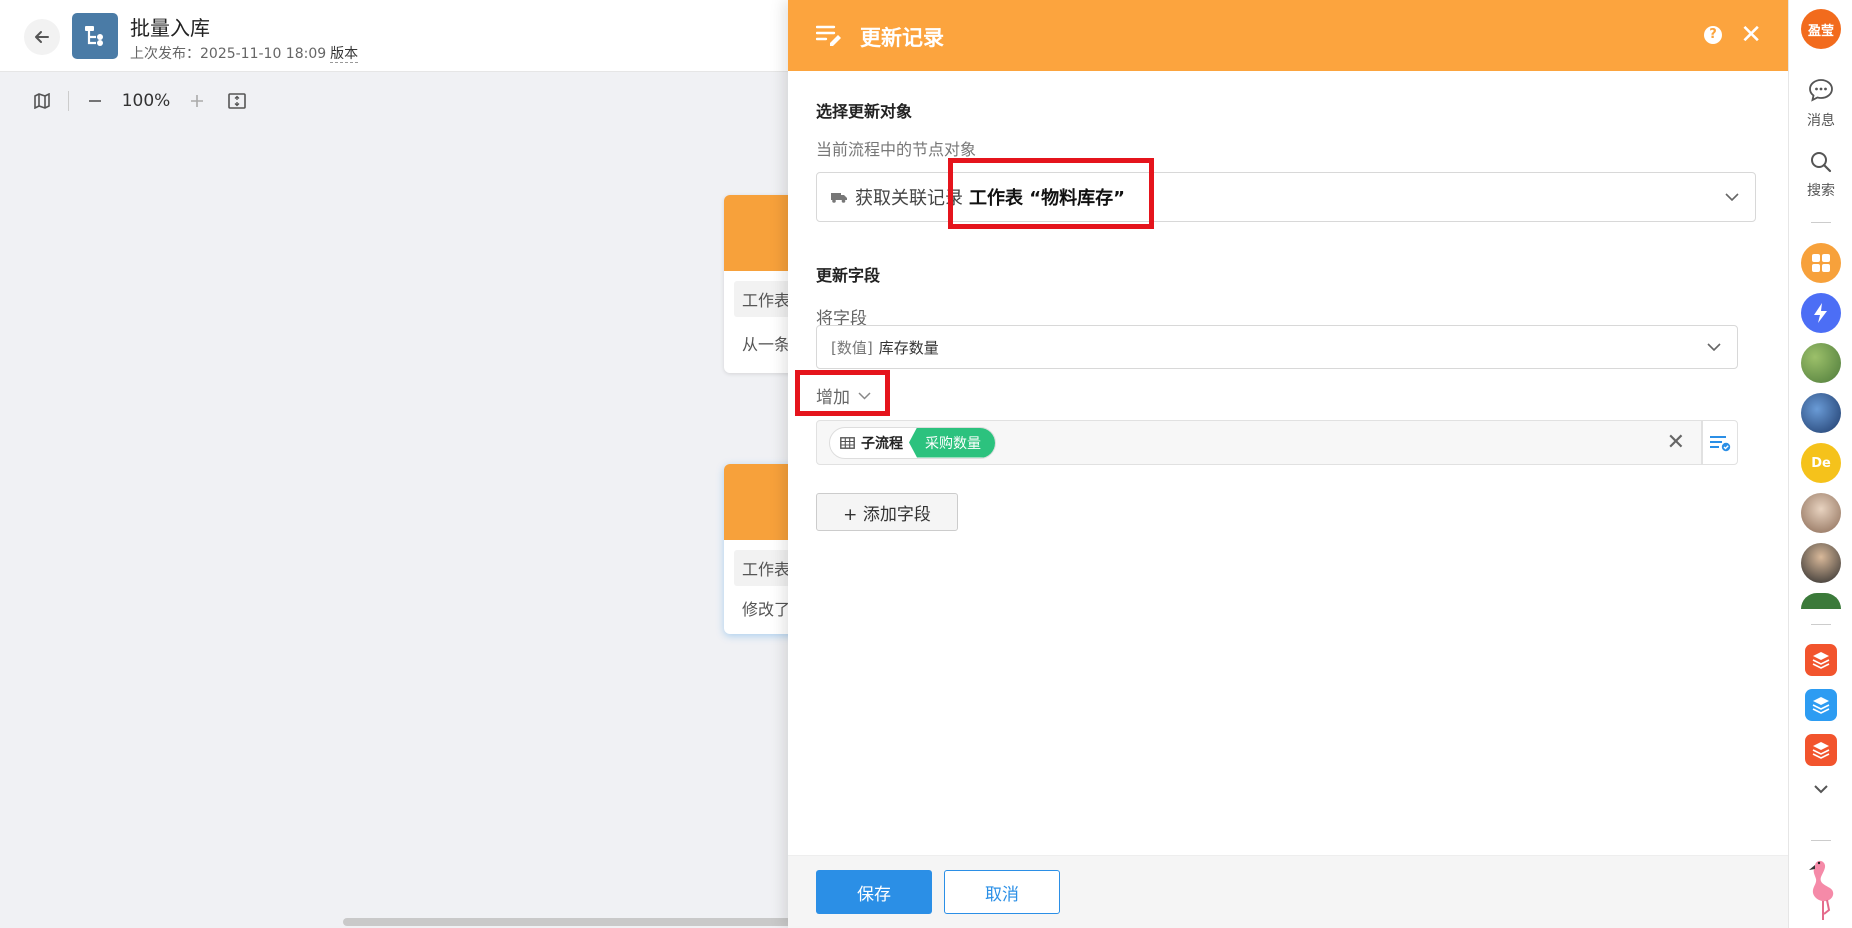  Describe the element at coordinates (1047, 198) in the screenshot. I see `target-table-text: 工作表 “物料库存”` at that location.